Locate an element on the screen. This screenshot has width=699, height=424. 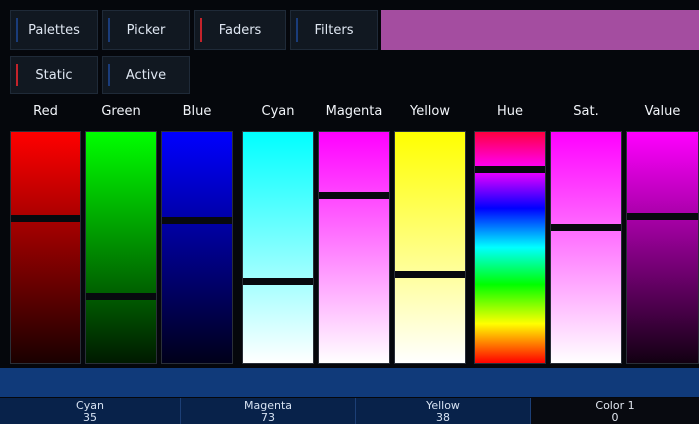
fader-sat is located at coordinates (586, 247).